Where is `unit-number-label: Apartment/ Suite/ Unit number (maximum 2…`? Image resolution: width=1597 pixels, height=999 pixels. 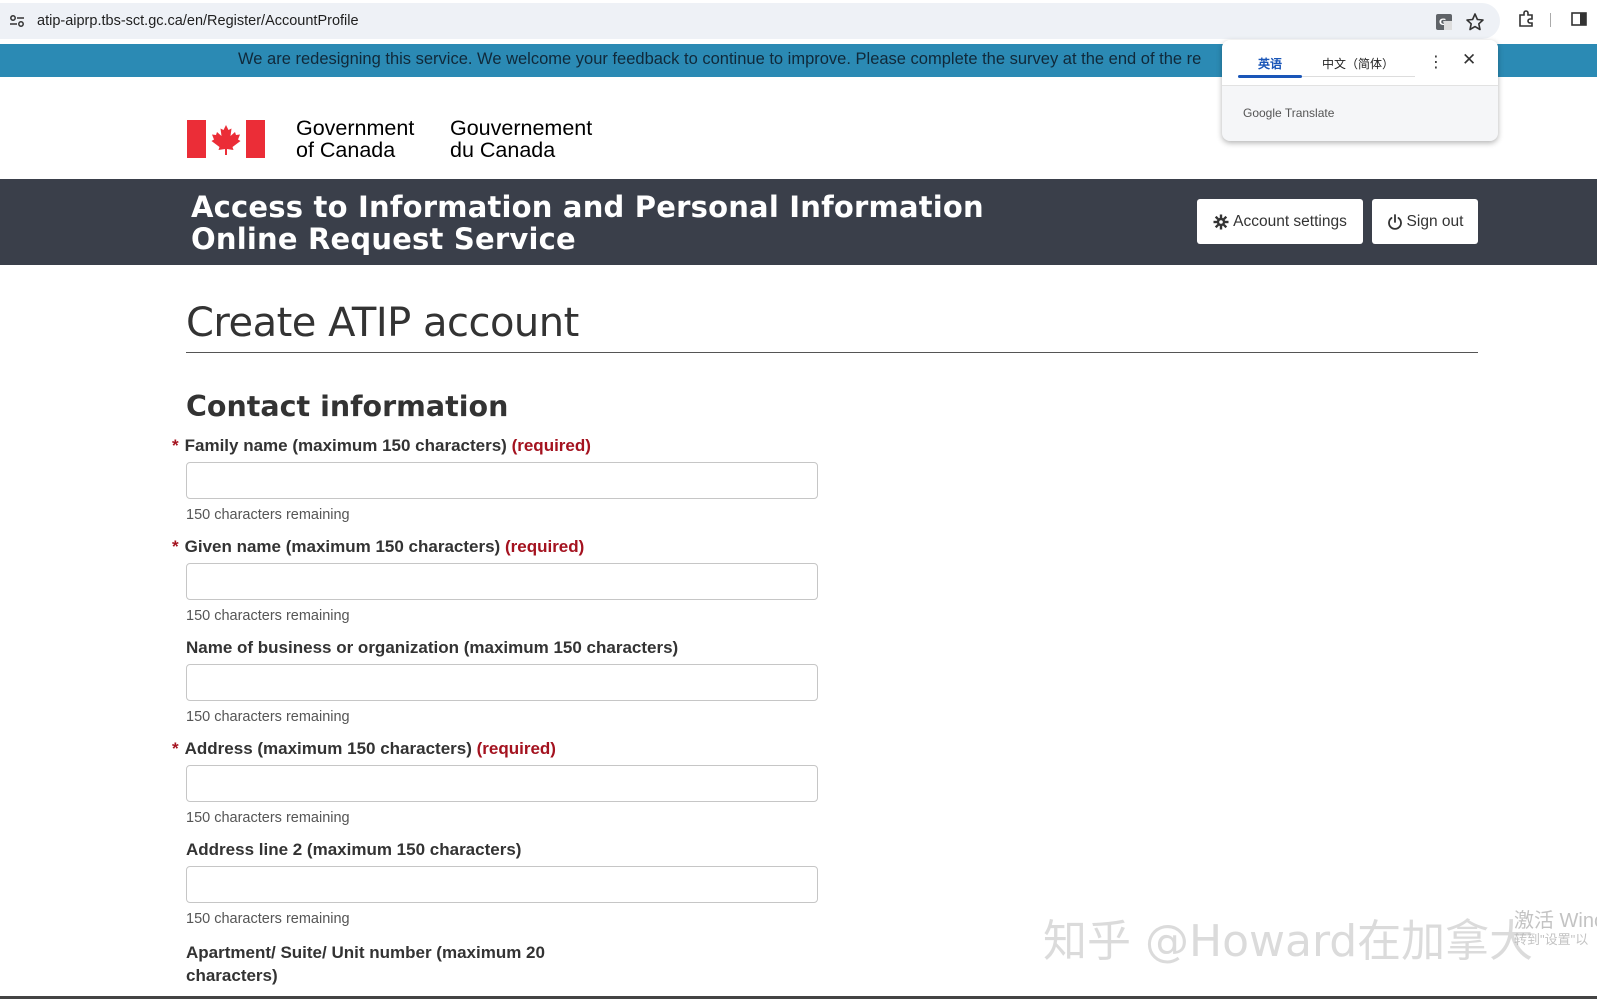 unit-number-label: Apartment/ Suite/ Unit number (maximum 2… is located at coordinates (365, 964).